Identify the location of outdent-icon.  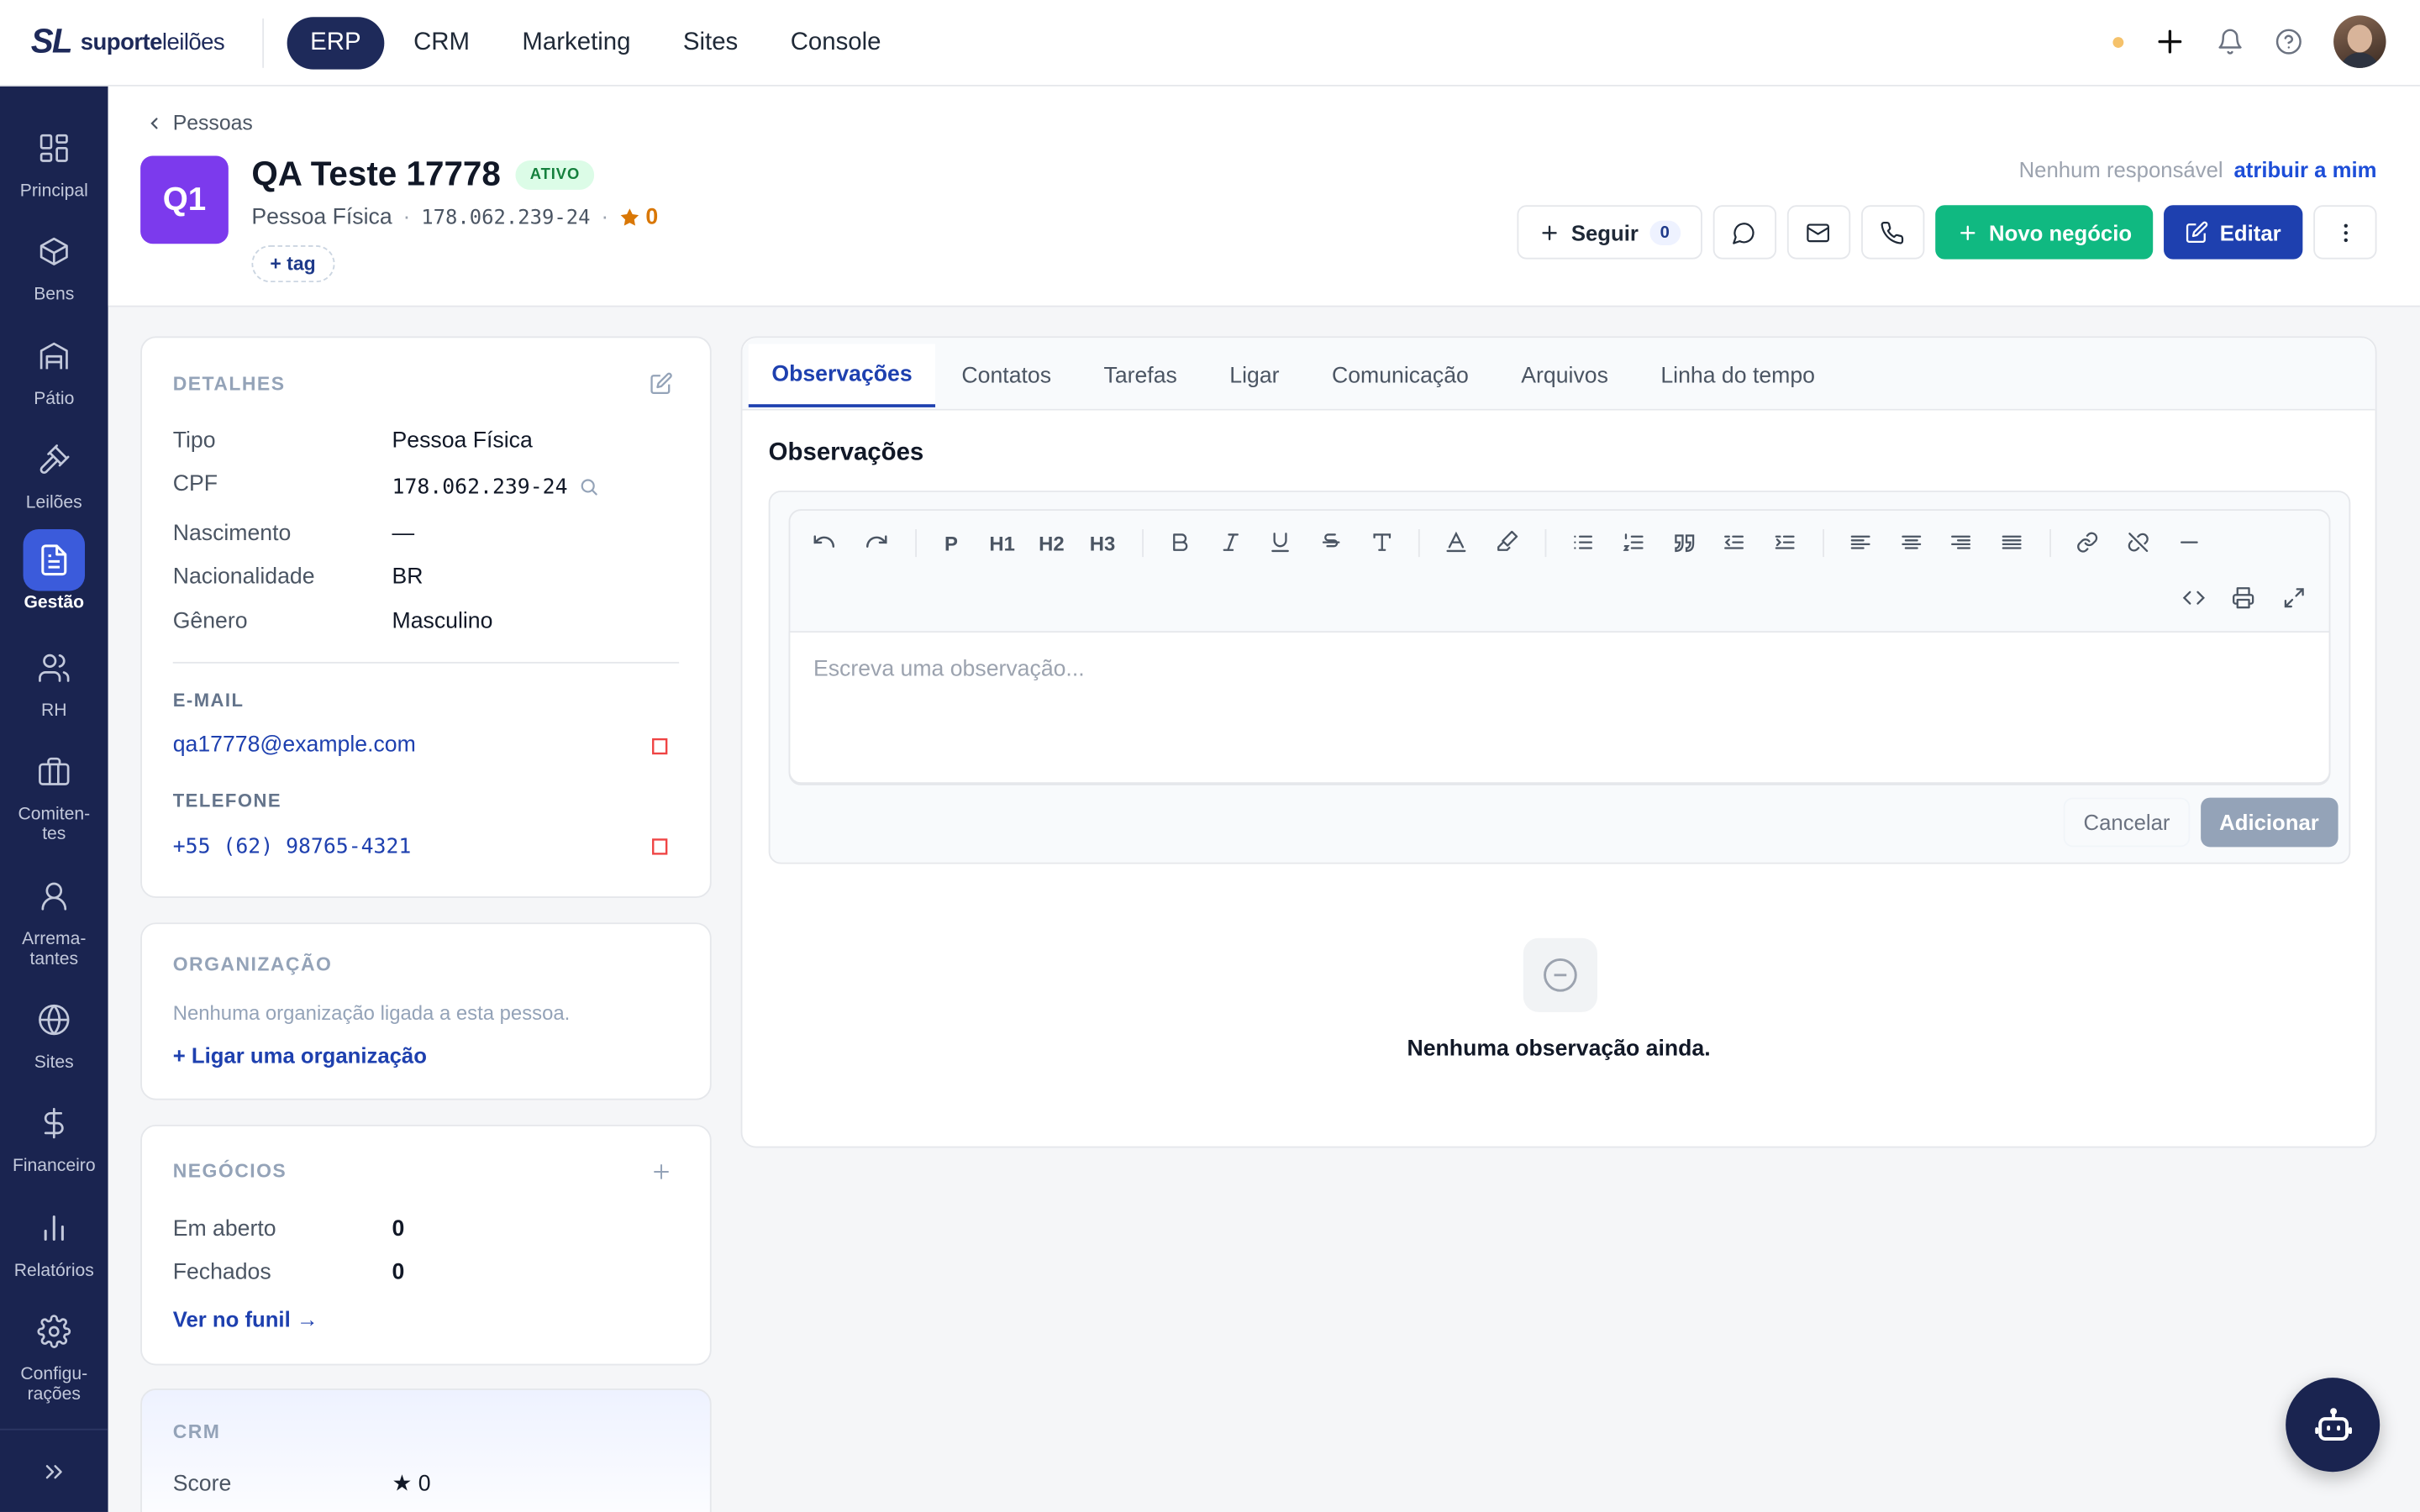
(1735, 542).